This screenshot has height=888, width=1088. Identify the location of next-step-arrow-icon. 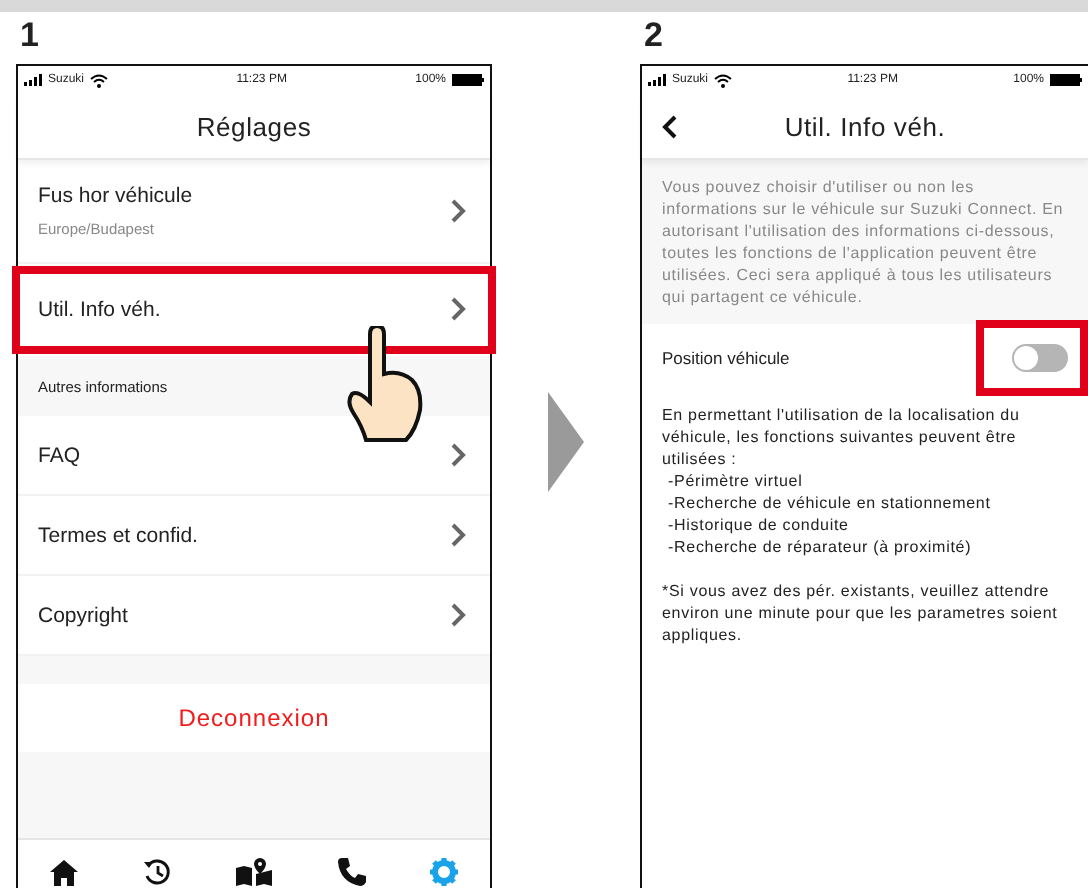
(566, 442).